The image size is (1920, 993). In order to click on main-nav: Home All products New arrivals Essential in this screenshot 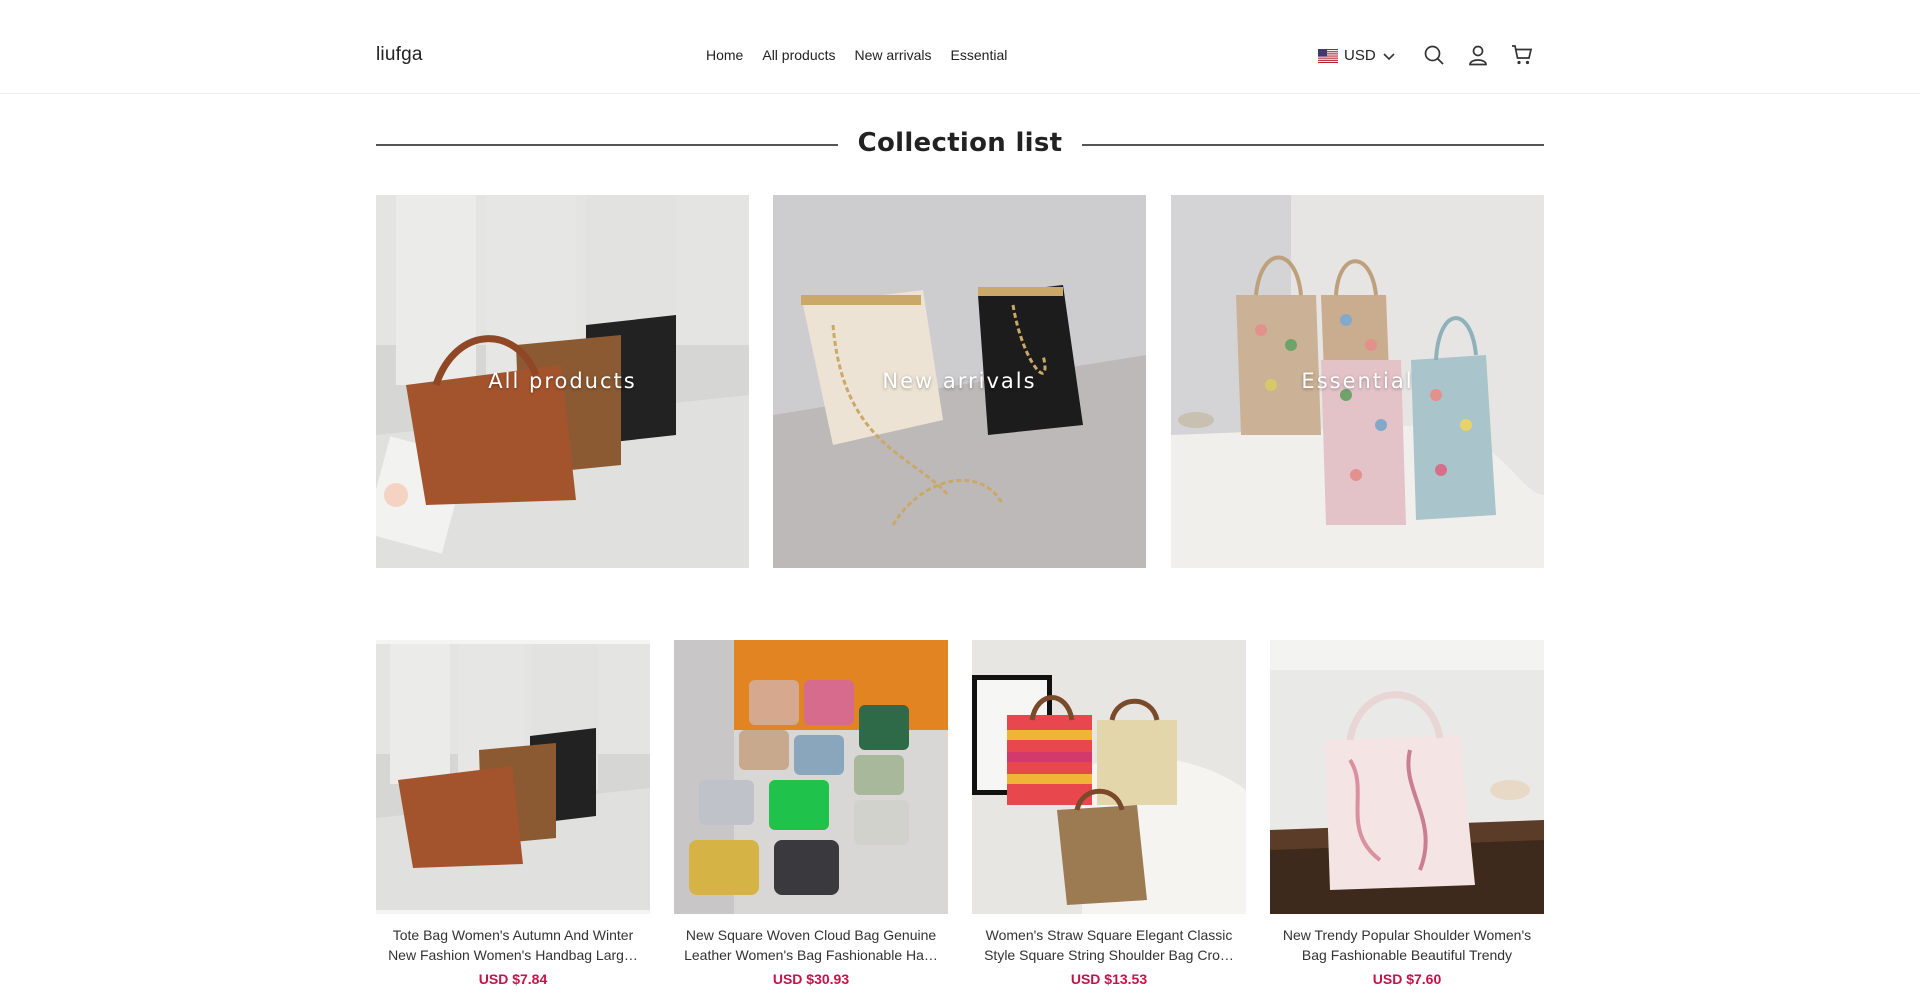, I will do `click(856, 55)`.